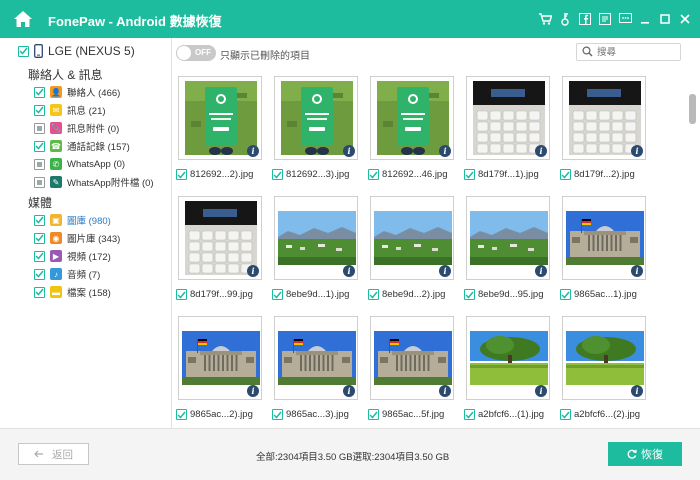 The image size is (700, 480). Describe the element at coordinates (72, 256) in the screenshot. I see `sidebar-item: ▶ 視頻 (172)` at that location.